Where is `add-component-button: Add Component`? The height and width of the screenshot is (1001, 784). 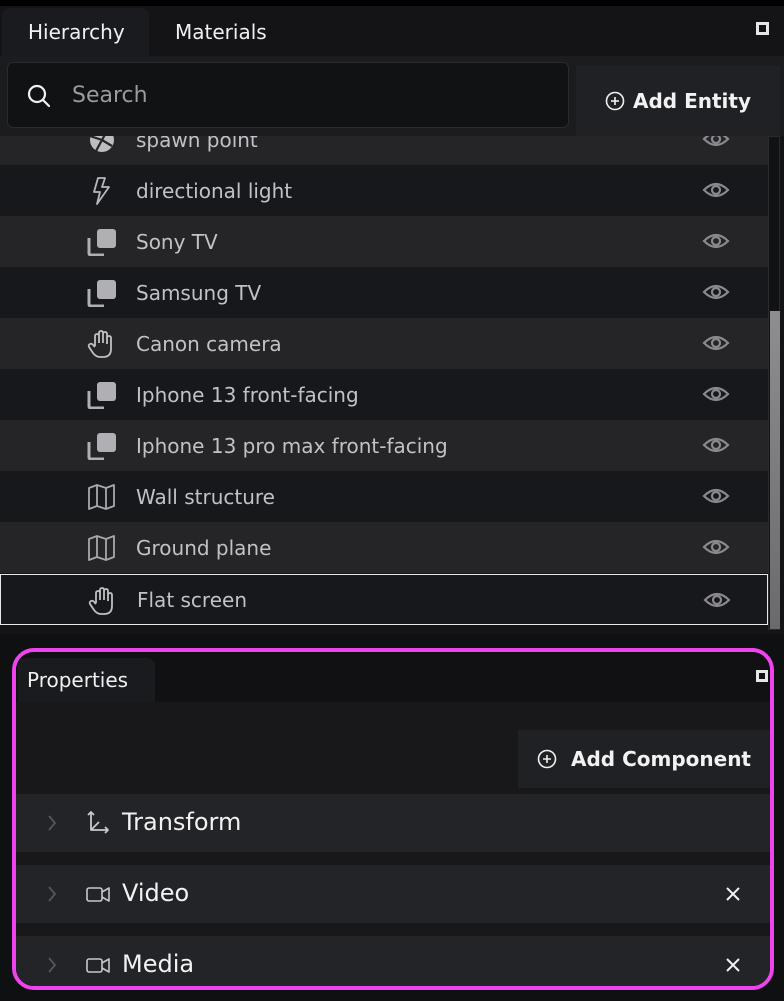
add-component-button: Add Component is located at coordinates (644, 759).